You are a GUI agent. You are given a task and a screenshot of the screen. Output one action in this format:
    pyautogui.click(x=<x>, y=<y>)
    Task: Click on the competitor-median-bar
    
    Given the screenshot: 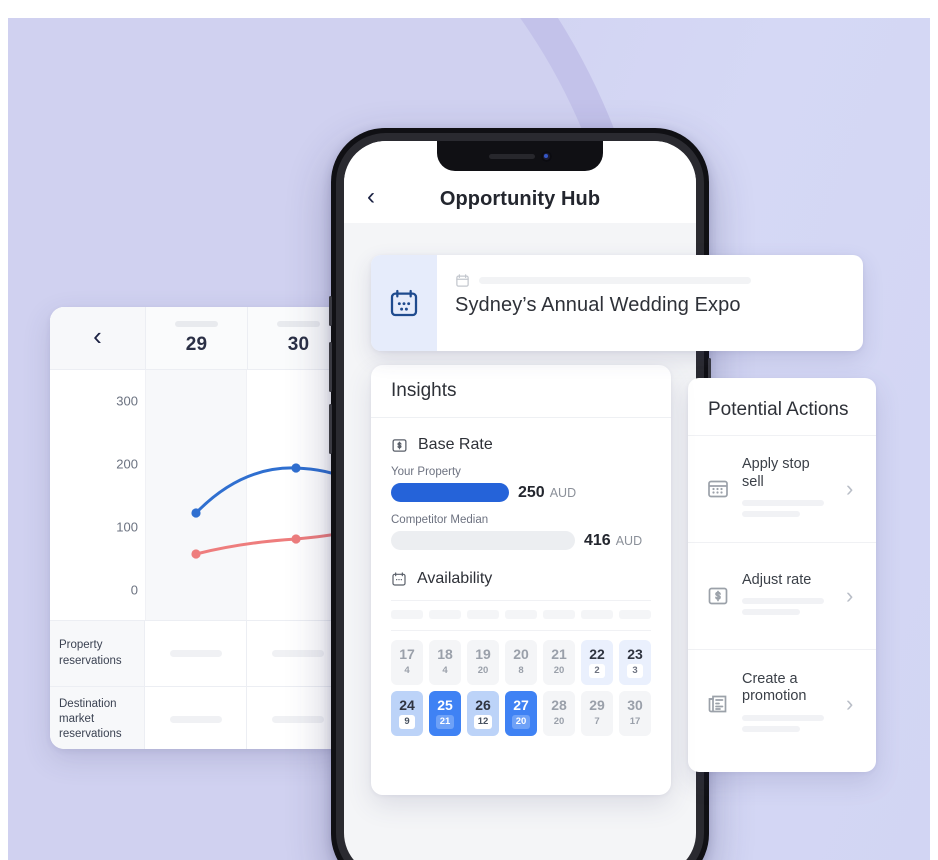 What is the action you would take?
    pyautogui.click(x=483, y=540)
    